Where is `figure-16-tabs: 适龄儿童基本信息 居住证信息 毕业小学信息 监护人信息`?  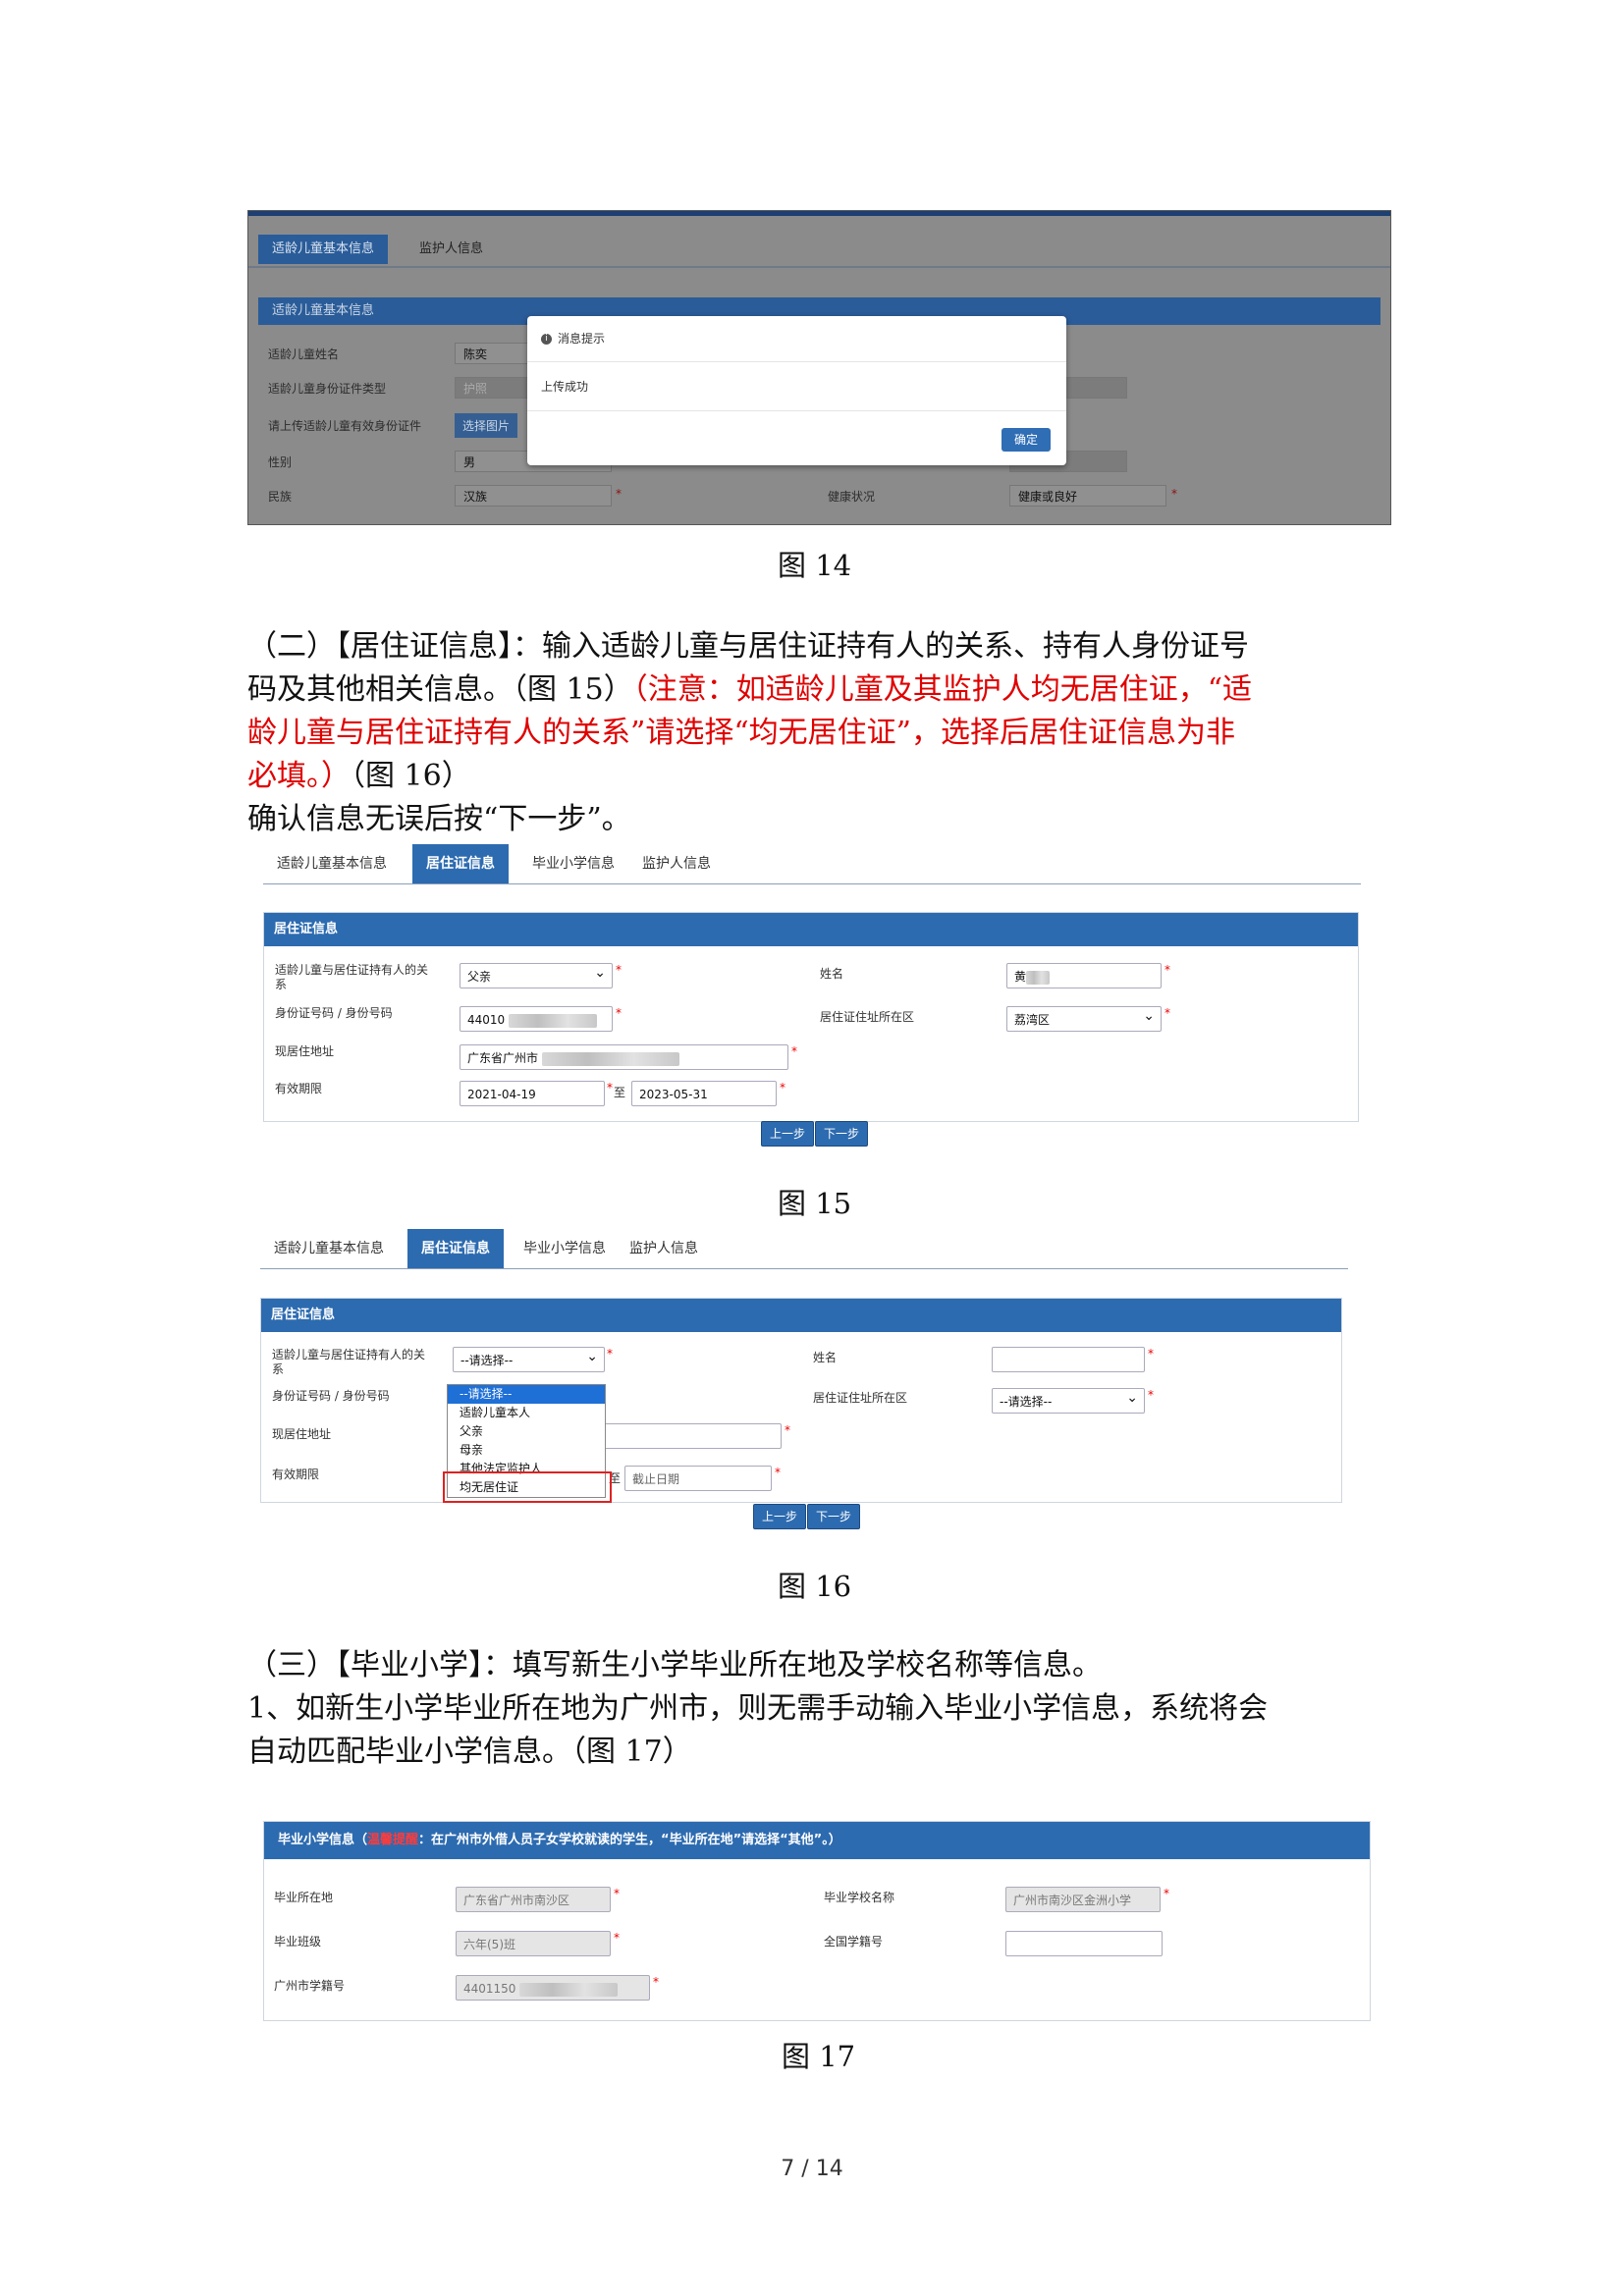 figure-16-tabs: 适龄儿童基本信息 居住证信息 毕业小学信息 监护人信息 is located at coordinates (804, 1249).